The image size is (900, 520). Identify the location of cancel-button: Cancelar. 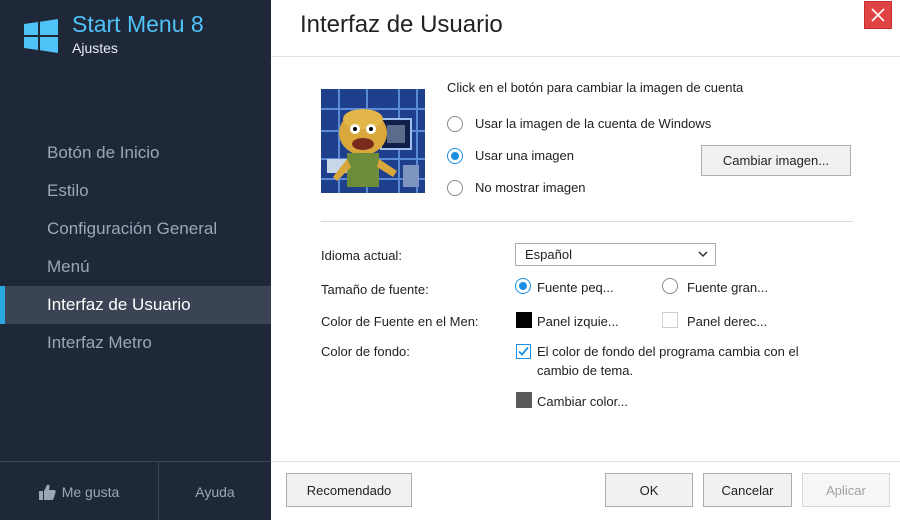
(747, 490).